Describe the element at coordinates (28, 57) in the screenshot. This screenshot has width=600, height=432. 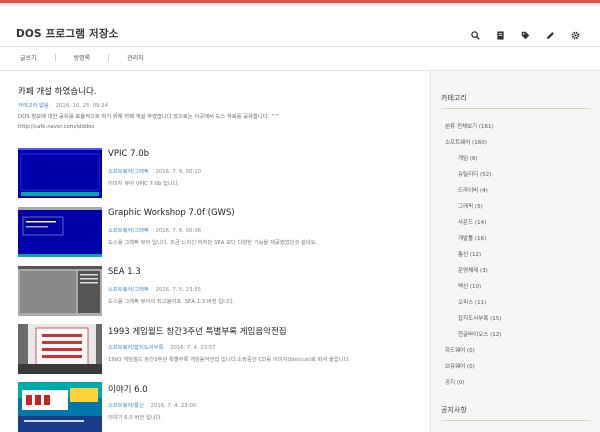
I see `nav-write: 글쓰기` at that location.